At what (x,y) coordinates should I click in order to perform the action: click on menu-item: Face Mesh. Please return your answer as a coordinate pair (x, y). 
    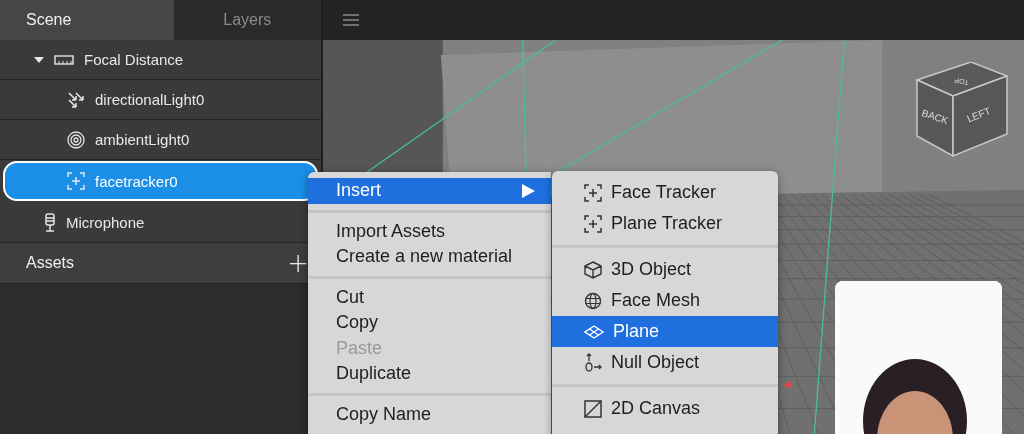
    Looking at the image, I should click on (665, 300).